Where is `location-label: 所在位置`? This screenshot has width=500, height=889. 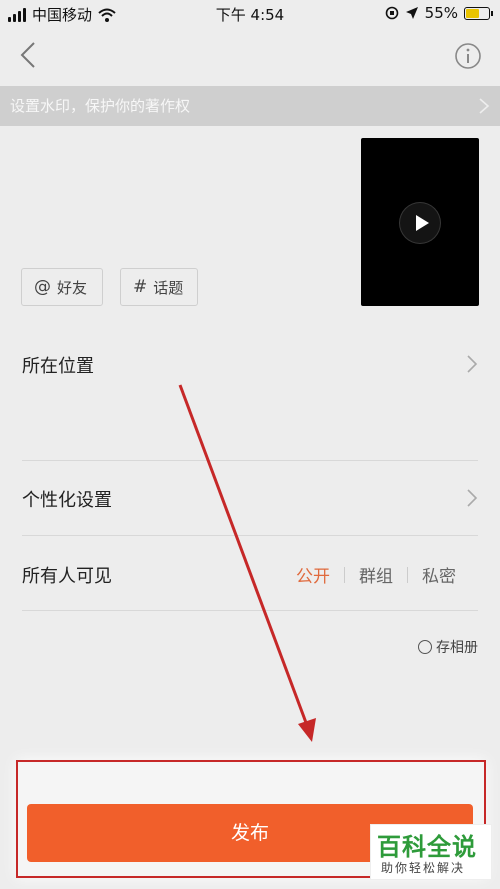 location-label: 所在位置 is located at coordinates (58, 366).